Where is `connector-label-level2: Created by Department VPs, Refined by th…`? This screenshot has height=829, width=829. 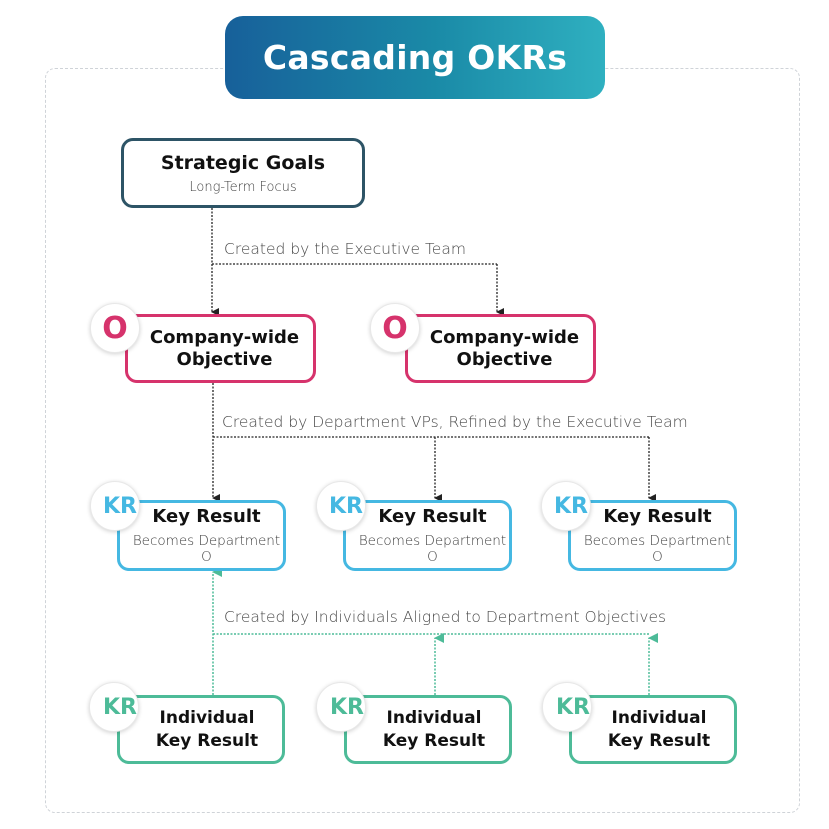
connector-label-level2: Created by Department VPs, Refined by th… is located at coordinates (455, 422).